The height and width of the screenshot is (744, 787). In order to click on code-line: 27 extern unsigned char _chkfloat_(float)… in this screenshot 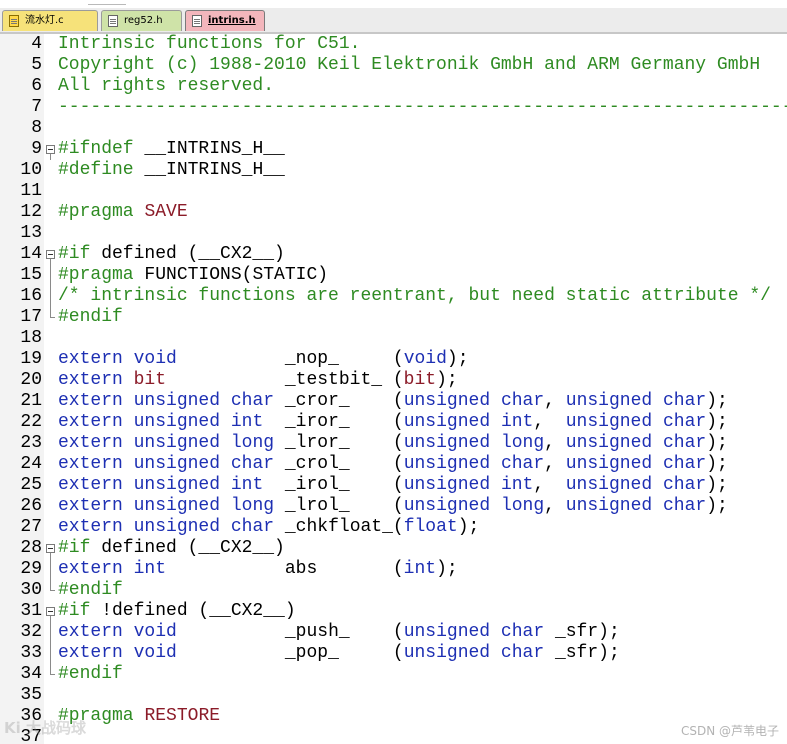, I will do `click(393, 527)`.